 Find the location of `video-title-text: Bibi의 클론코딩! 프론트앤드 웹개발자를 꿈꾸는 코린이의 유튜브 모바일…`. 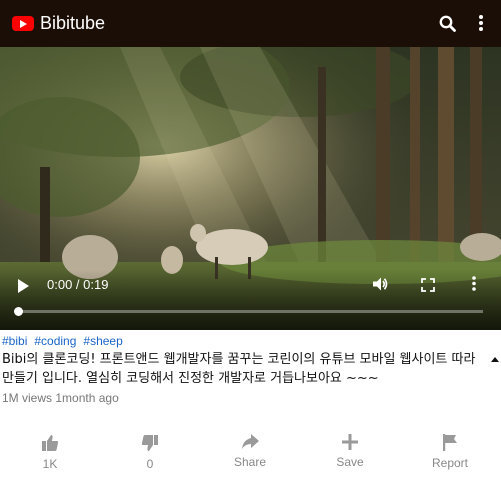

video-title-text: Bibi의 클론코딩! 프론트앤드 웹개발자를 꿈꾸는 코린이의 유튜브 모바일… is located at coordinates (239, 369).